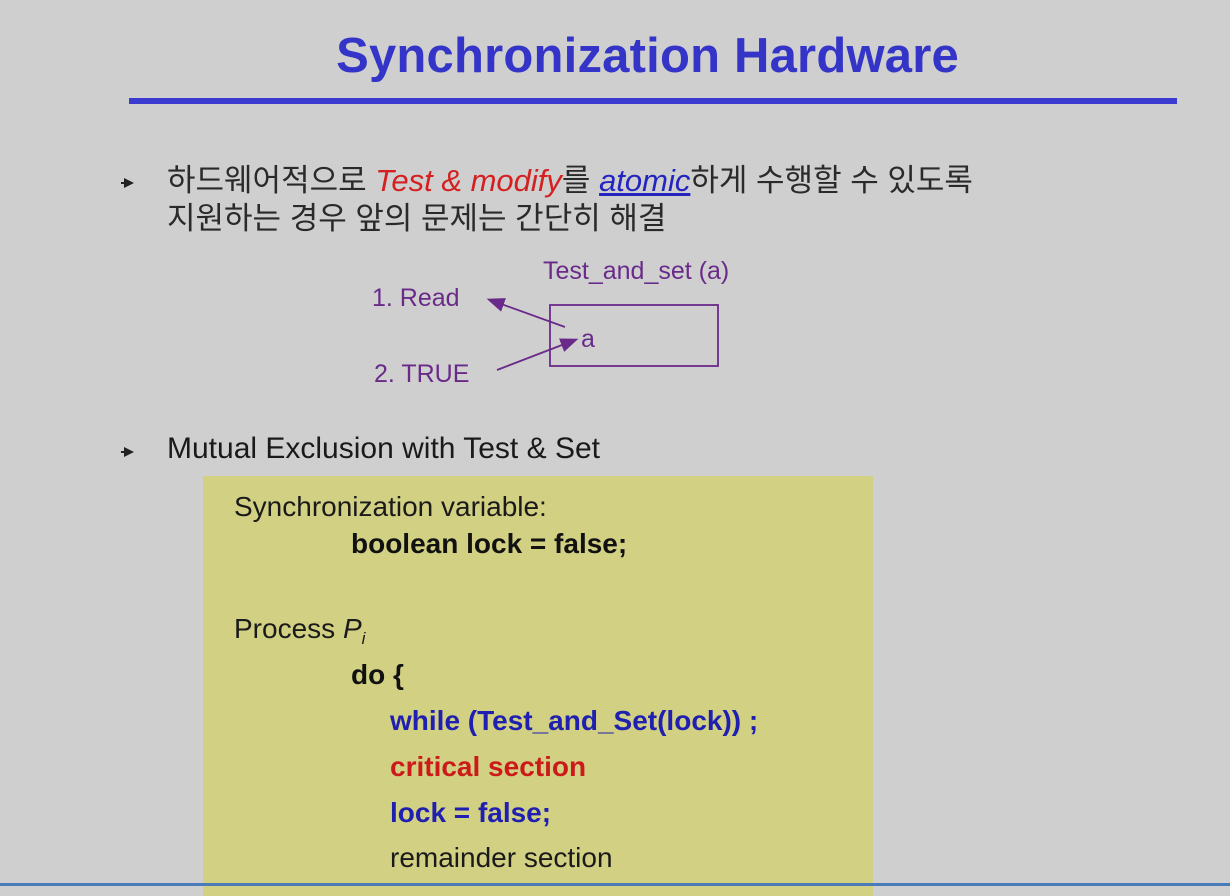  I want to click on do-open: do {, so click(377, 674).